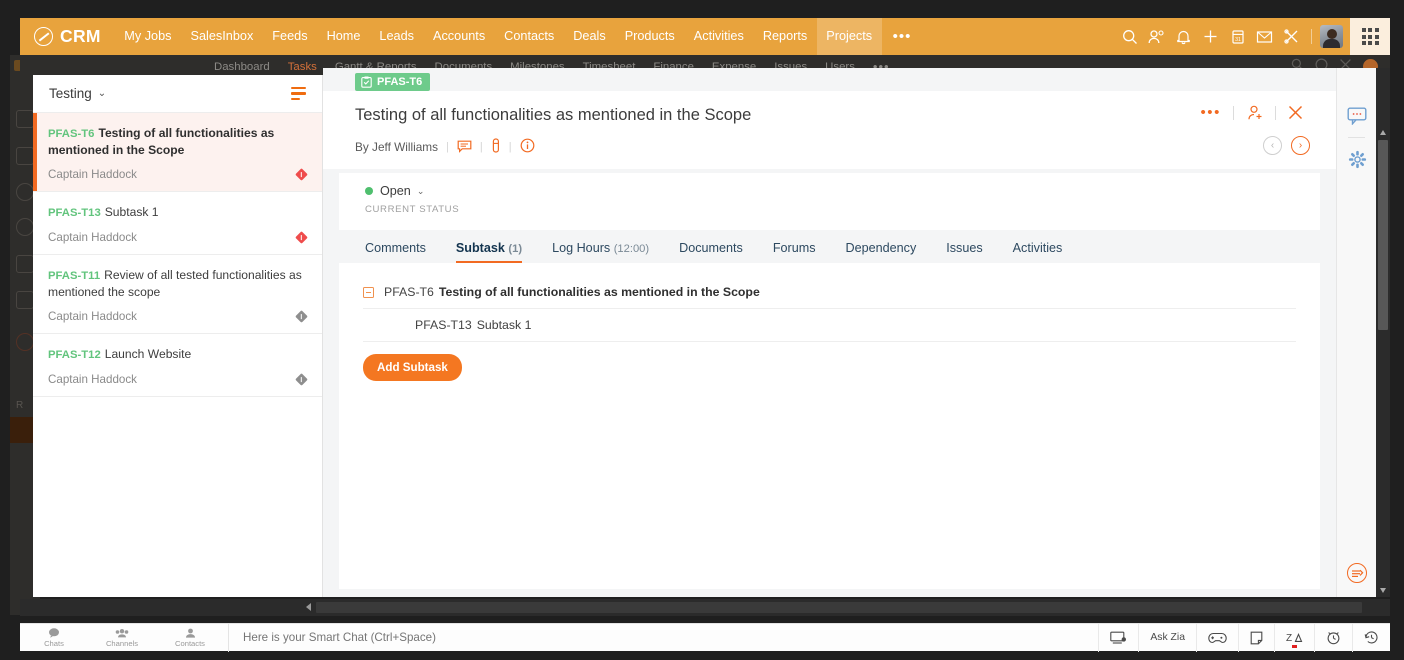 The width and height of the screenshot is (1404, 660). Describe the element at coordinates (718, 36) in the screenshot. I see `nav-activities: Activities` at that location.